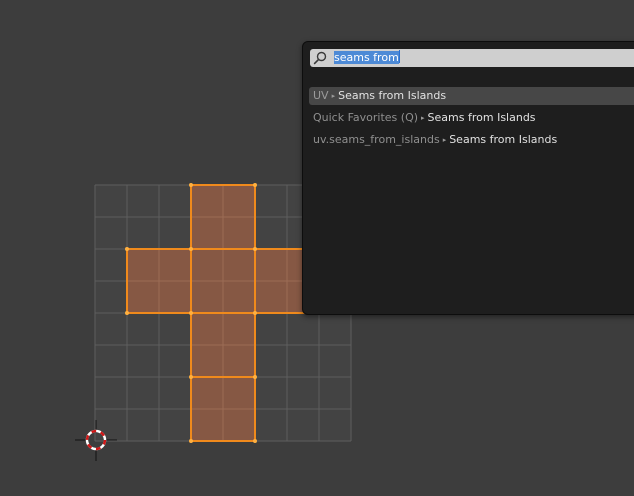 The width and height of the screenshot is (634, 496). I want to click on search-result-item: UV ▸ Seams from Islands, so click(471, 96).